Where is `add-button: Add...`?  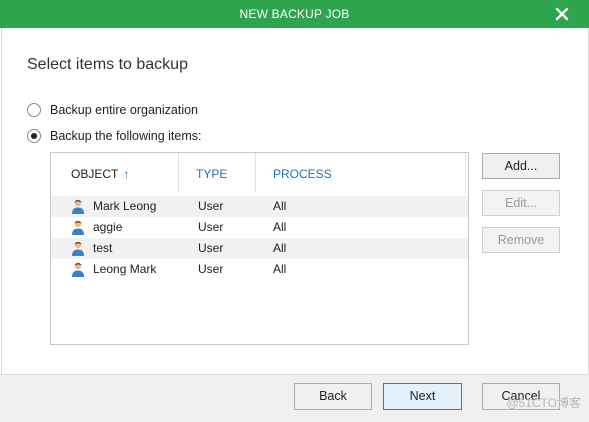
add-button: Add... is located at coordinates (521, 166).